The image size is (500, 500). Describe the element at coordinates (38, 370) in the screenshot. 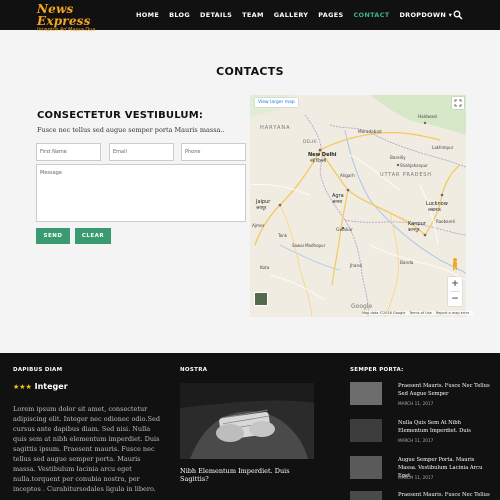

I see `footer-col1-title: DAPIBUS DIAM` at that location.